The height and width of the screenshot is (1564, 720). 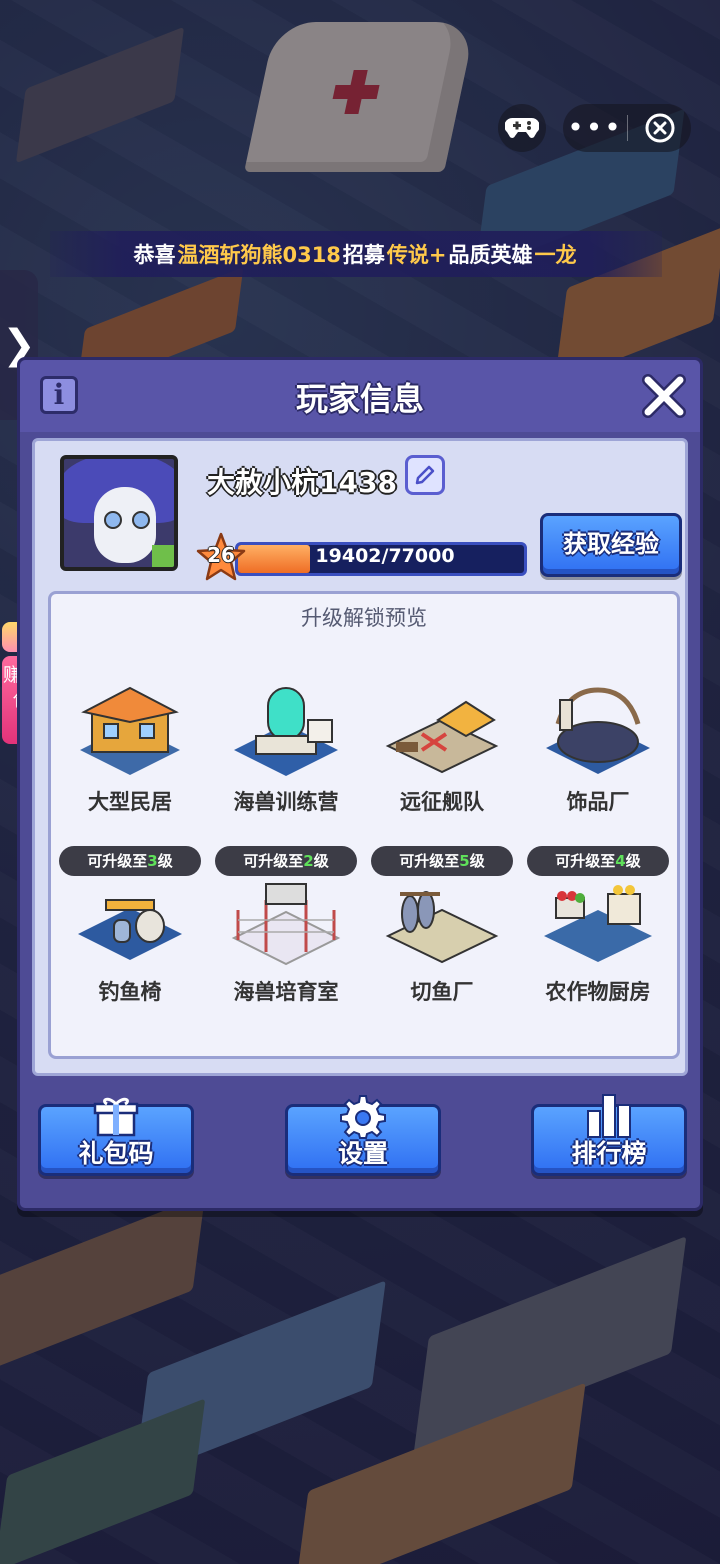 What do you see at coordinates (620, 861) in the screenshot?
I see `tag-level: 4` at bounding box center [620, 861].